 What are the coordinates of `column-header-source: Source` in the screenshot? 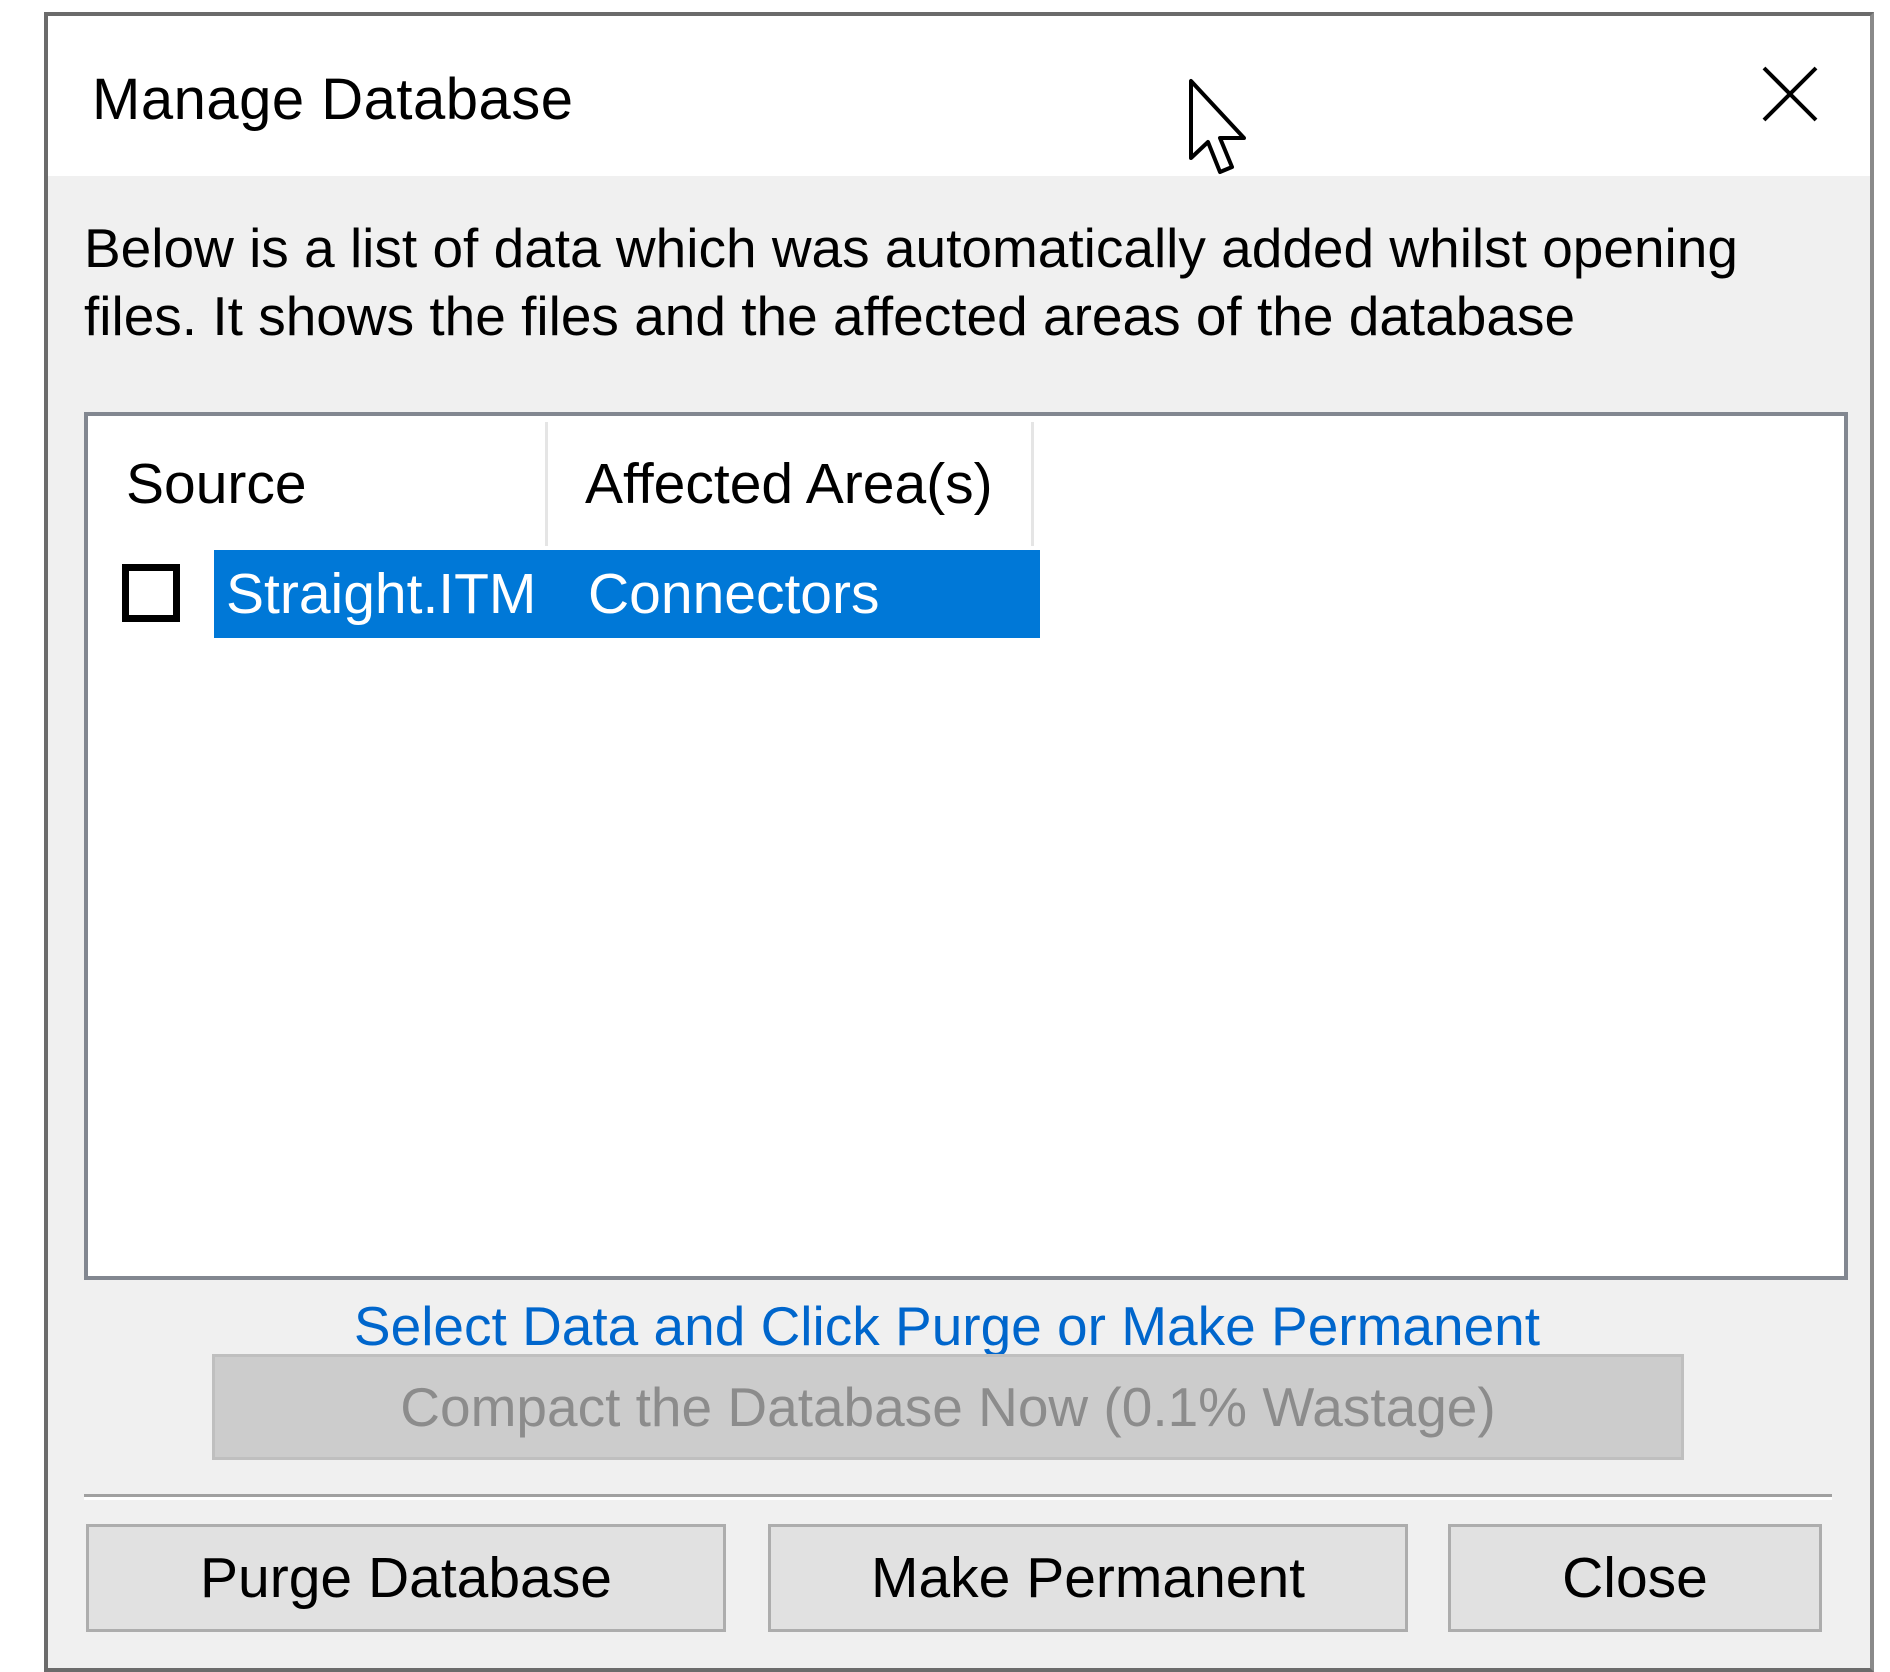 It's located at (318, 484).